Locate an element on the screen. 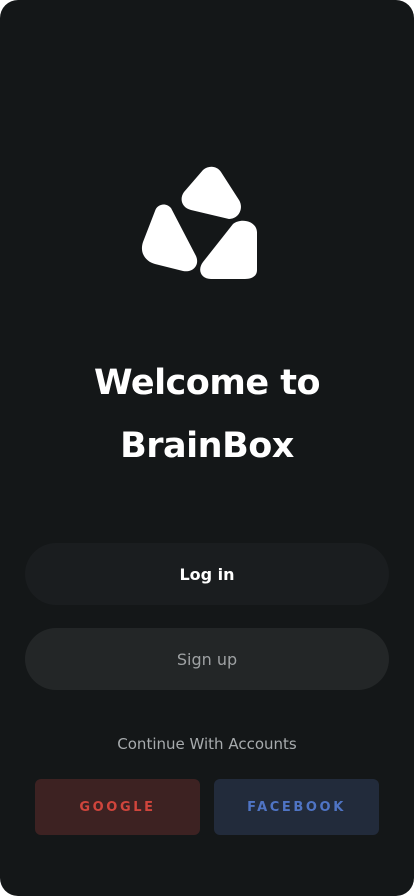 This screenshot has height=896, width=414. welcome-title-line1: Welcome to is located at coordinates (207, 383).